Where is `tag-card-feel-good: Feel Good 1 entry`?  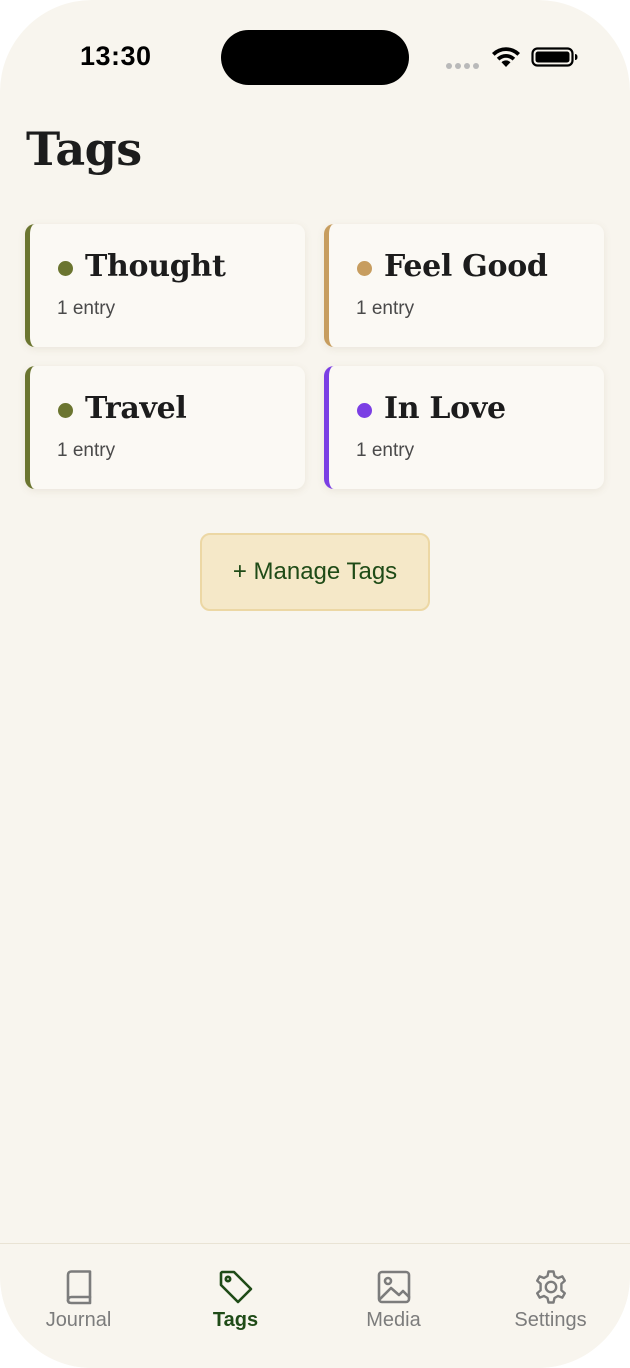 tag-card-feel-good: Feel Good 1 entry is located at coordinates (464, 285).